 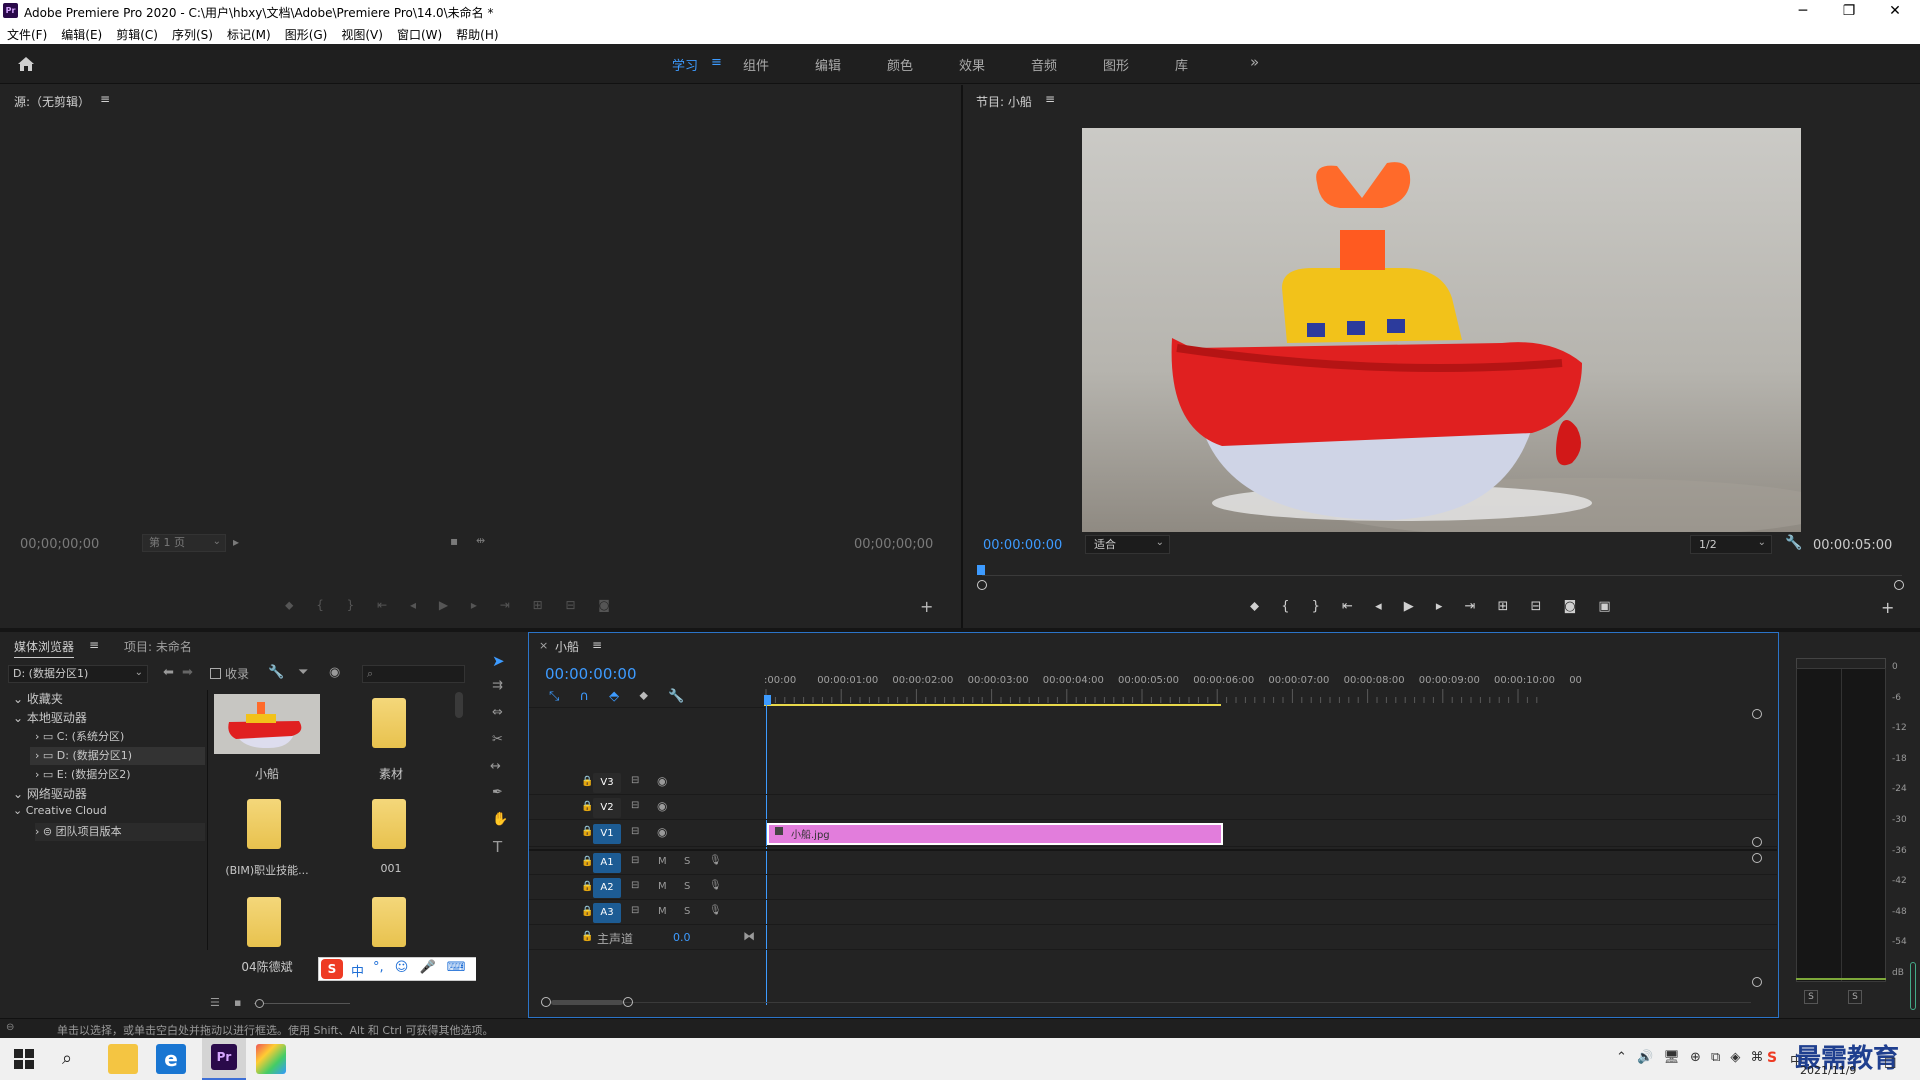 What do you see at coordinates (1254, 62) in the screenshot?
I see `more-workspaces-button: »` at bounding box center [1254, 62].